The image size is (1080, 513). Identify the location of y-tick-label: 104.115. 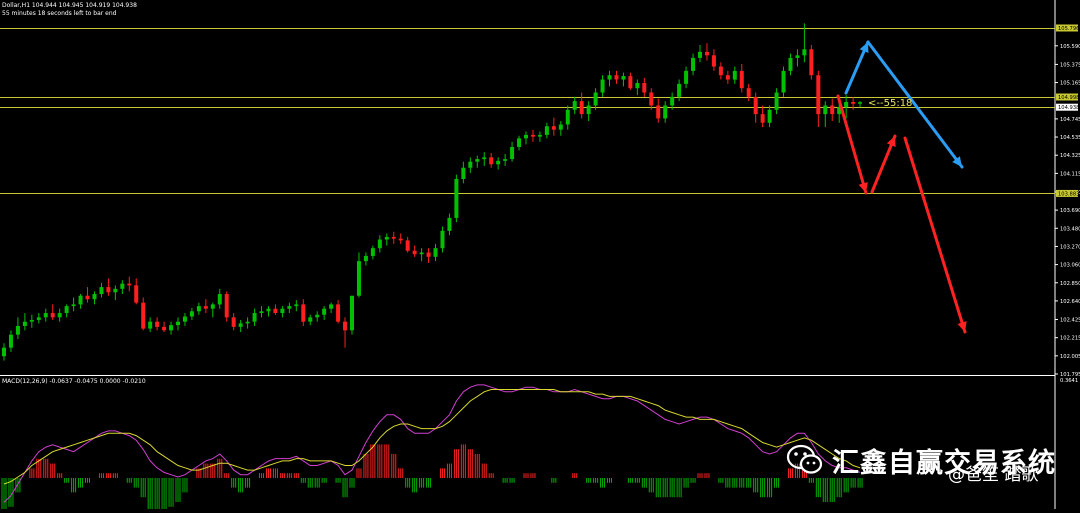
(1070, 174).